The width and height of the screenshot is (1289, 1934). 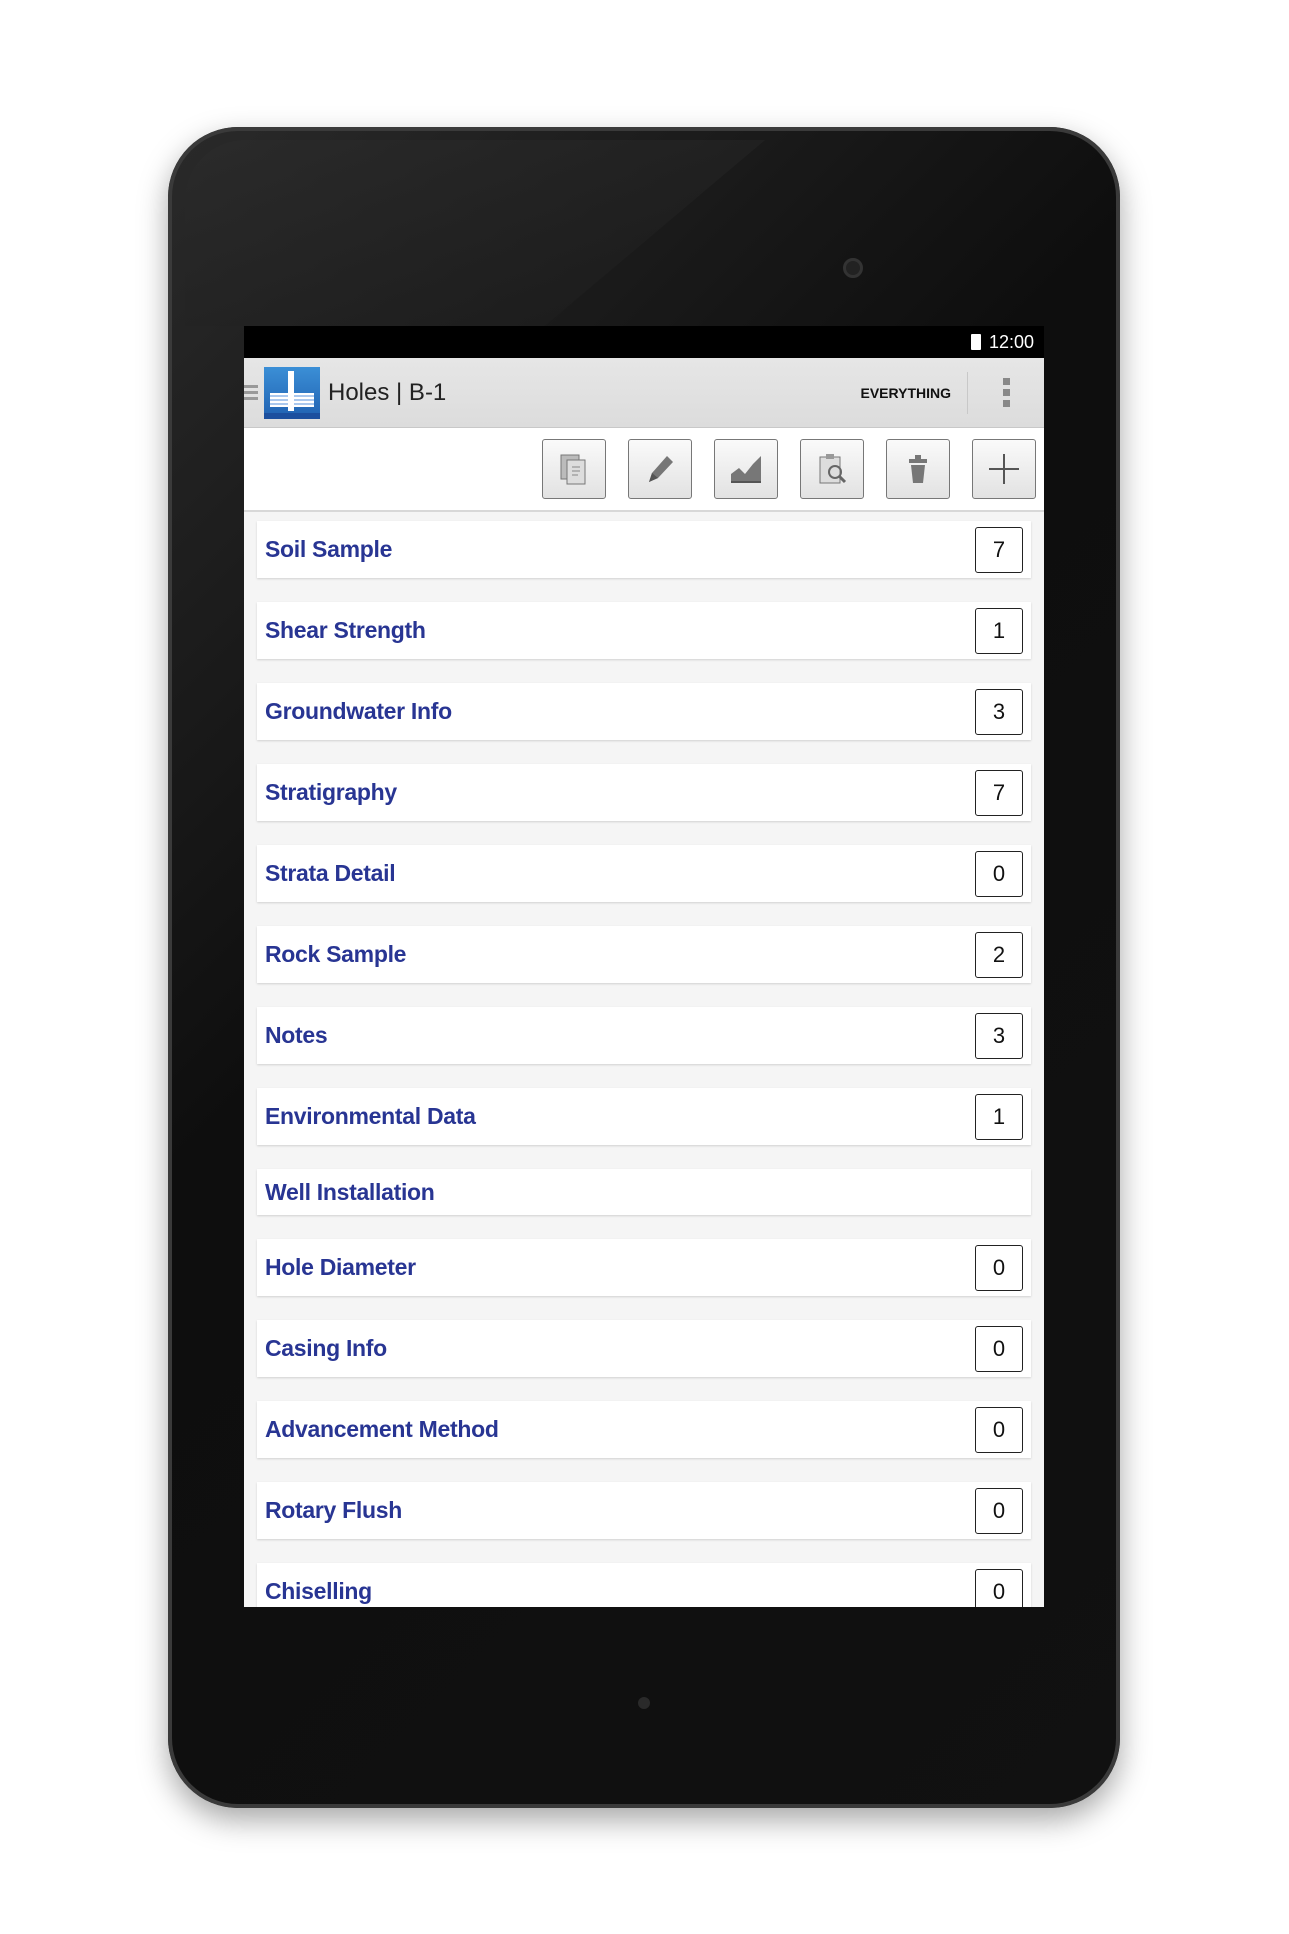 I want to click on list-item-label: Well Installation, so click(x=350, y=1191).